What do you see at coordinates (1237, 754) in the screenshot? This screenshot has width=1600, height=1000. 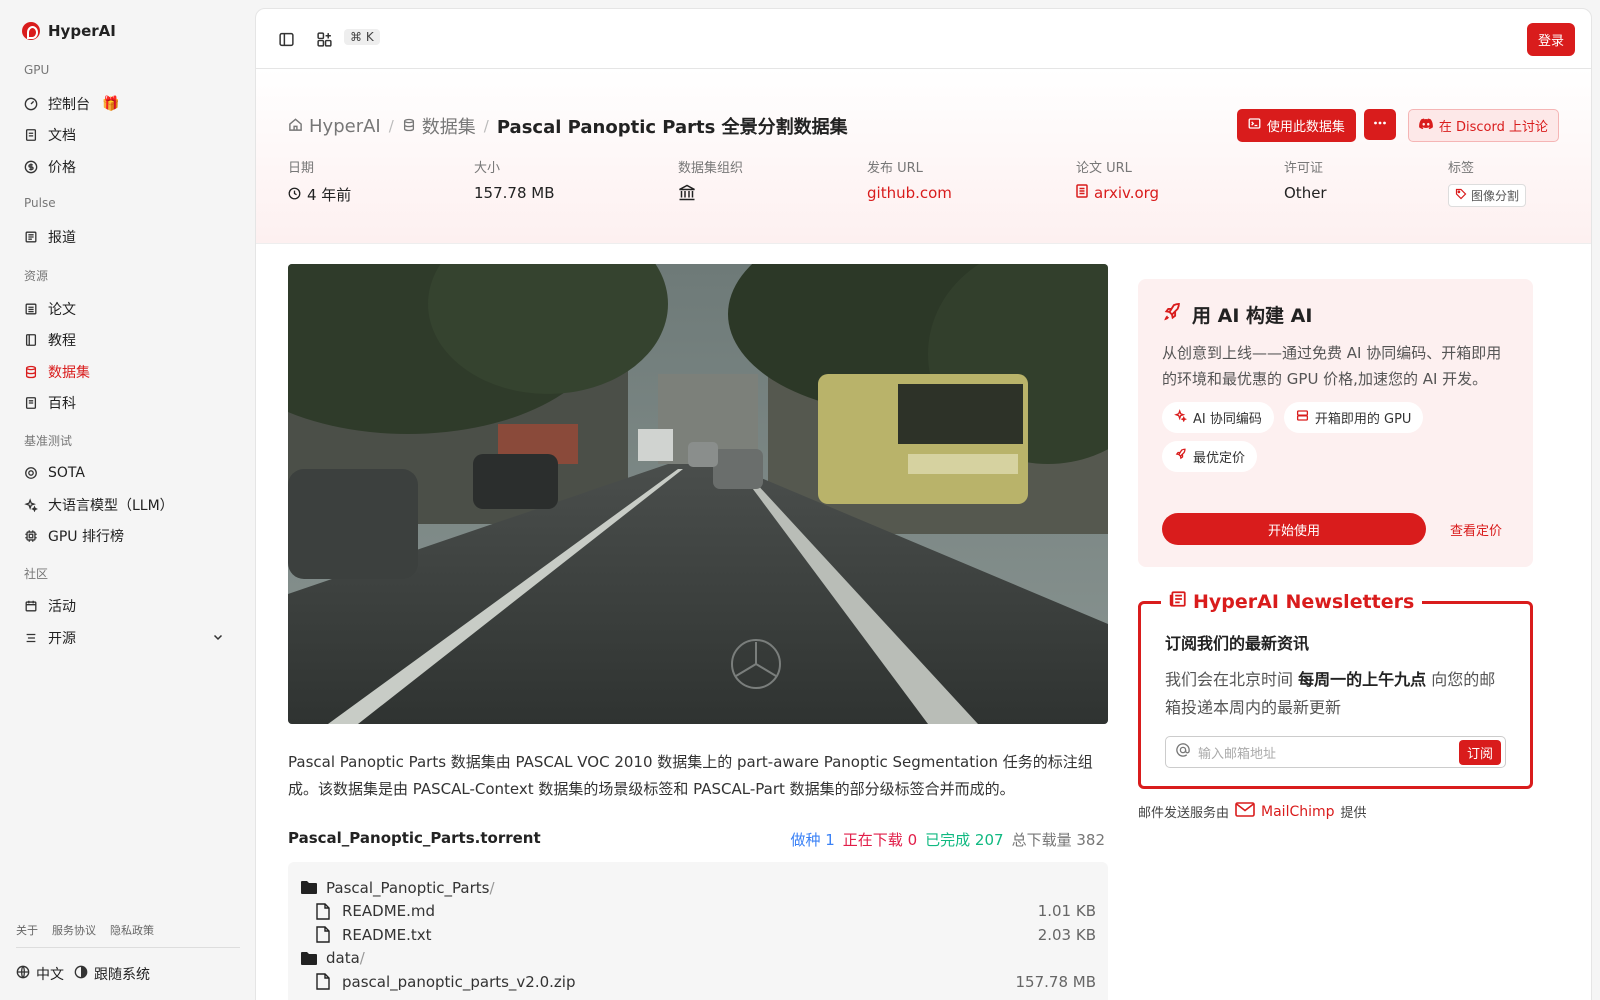 I see `email-placeholder: 输入邮箱地址` at bounding box center [1237, 754].